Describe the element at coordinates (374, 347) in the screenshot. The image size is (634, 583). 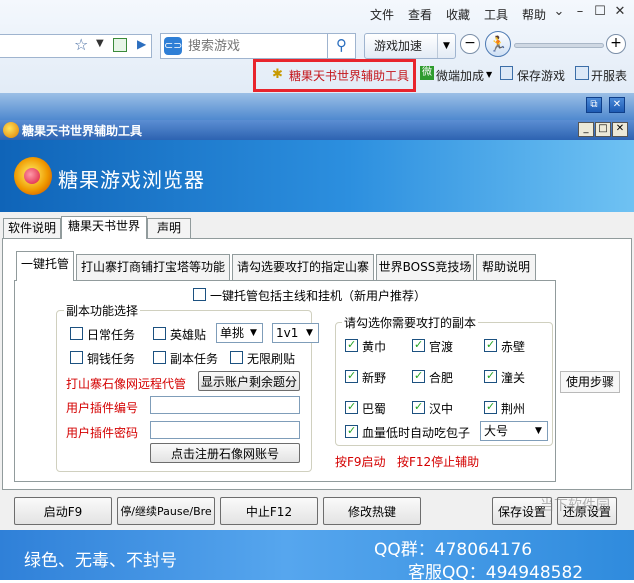
I see `target-huangjin-label: 黄巾` at that location.